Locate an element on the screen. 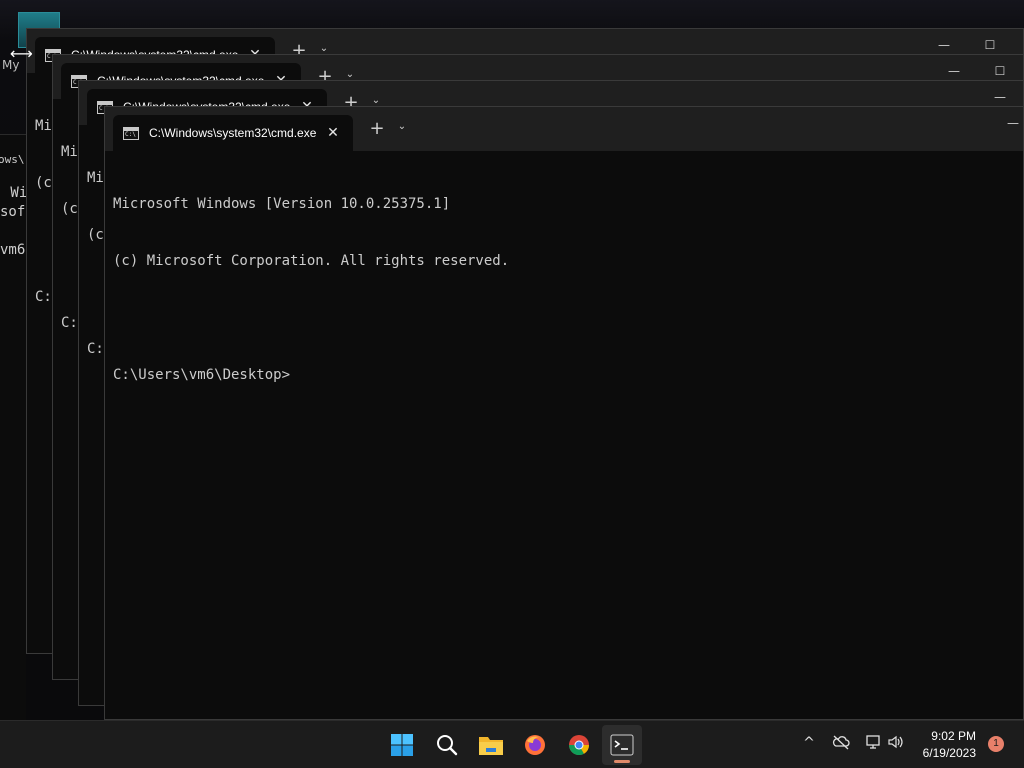 This screenshot has width=1024, height=768. background-console: ows\ Wi sof vm6 is located at coordinates (13, 427).